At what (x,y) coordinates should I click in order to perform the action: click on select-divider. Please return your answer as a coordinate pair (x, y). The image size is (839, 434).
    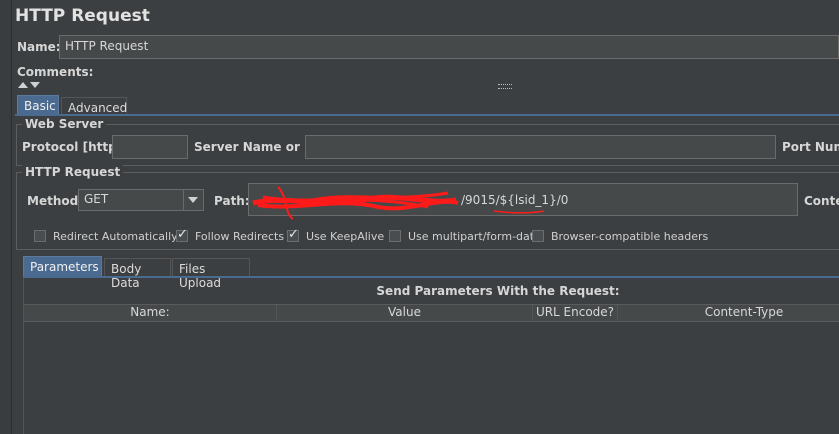
    Looking at the image, I should click on (183, 200).